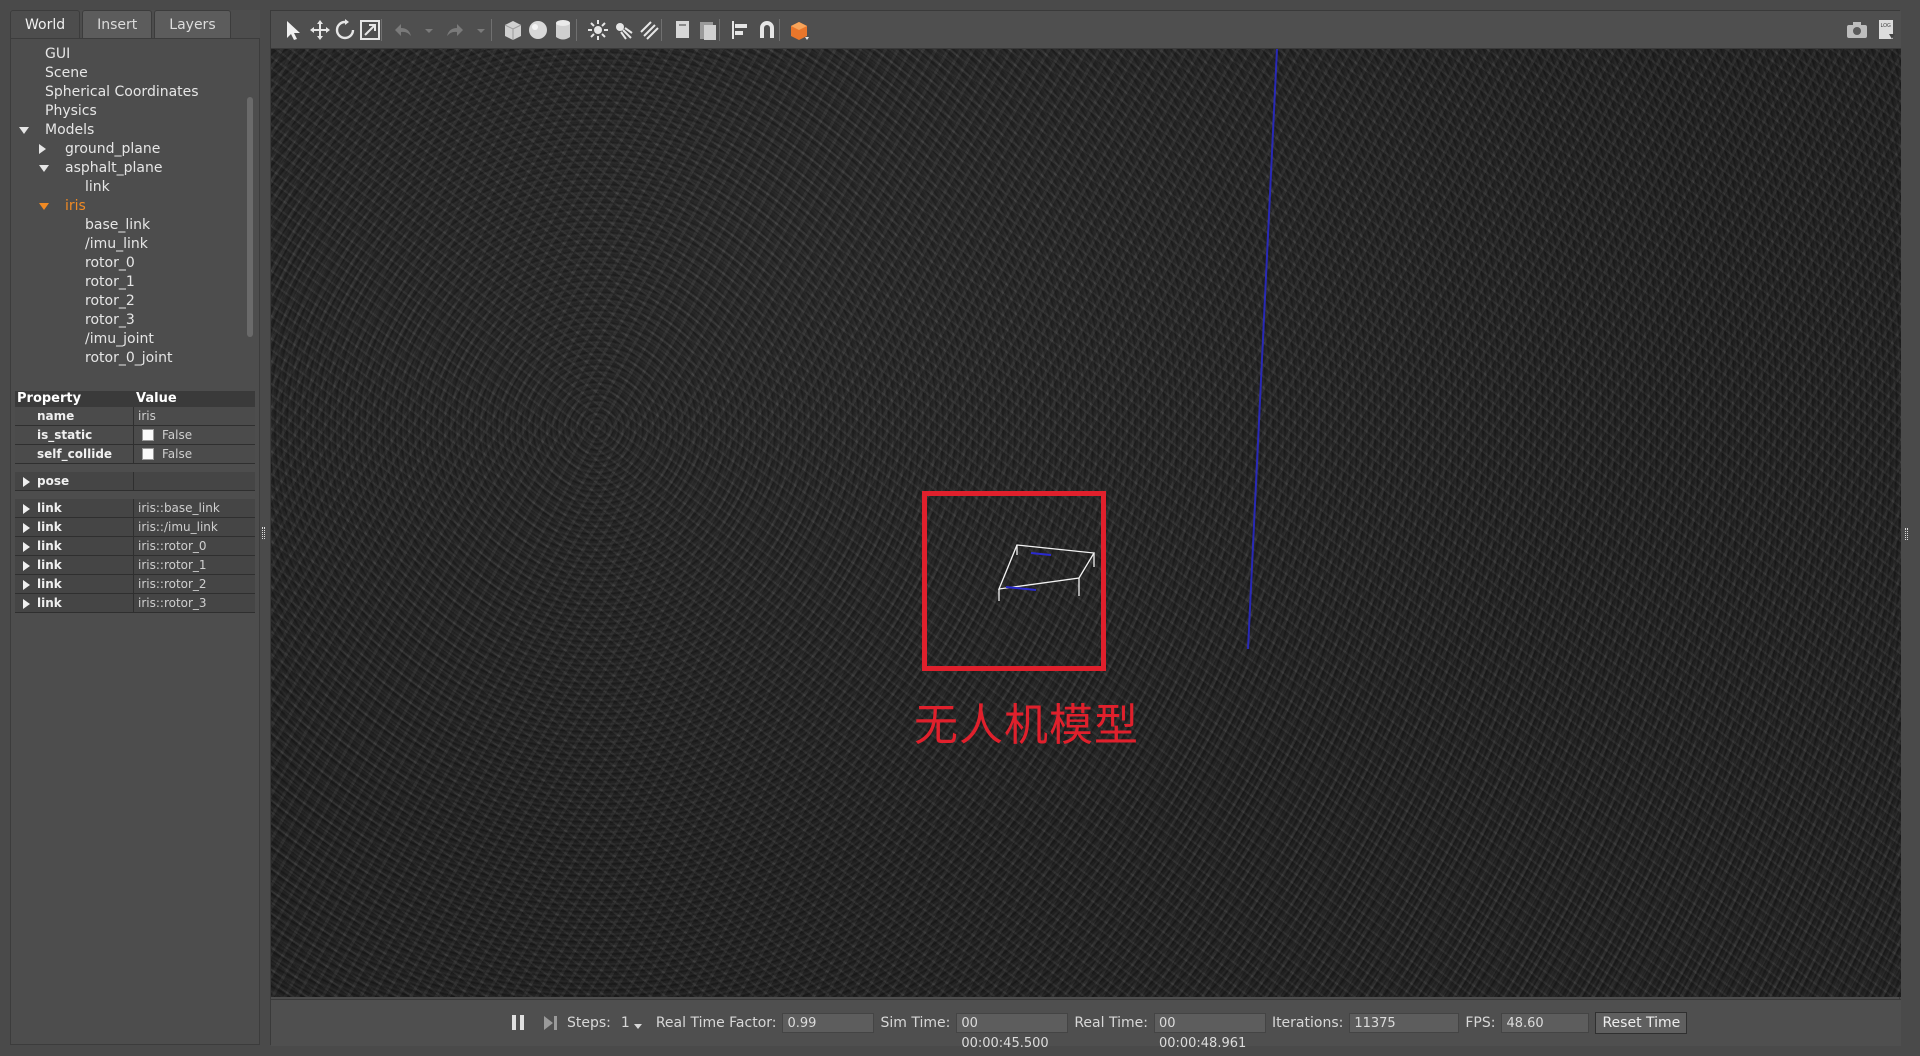 The width and height of the screenshot is (1920, 1056). I want to click on redo-icon, so click(455, 30).